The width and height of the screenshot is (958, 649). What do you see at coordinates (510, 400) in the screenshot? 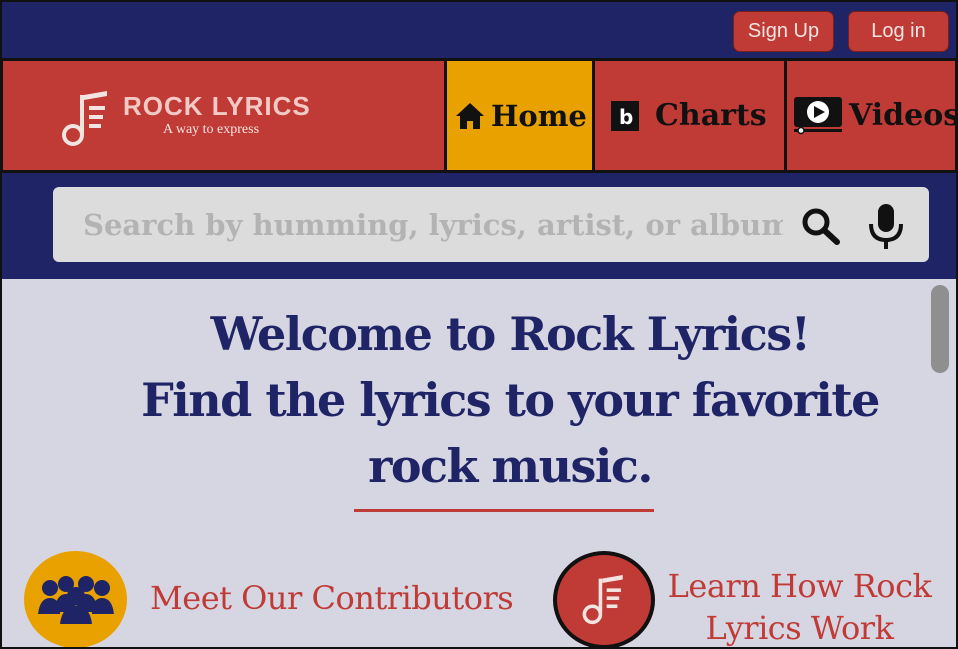
I see `welcome-line-2: Find the lyrics to your favorite` at bounding box center [510, 400].